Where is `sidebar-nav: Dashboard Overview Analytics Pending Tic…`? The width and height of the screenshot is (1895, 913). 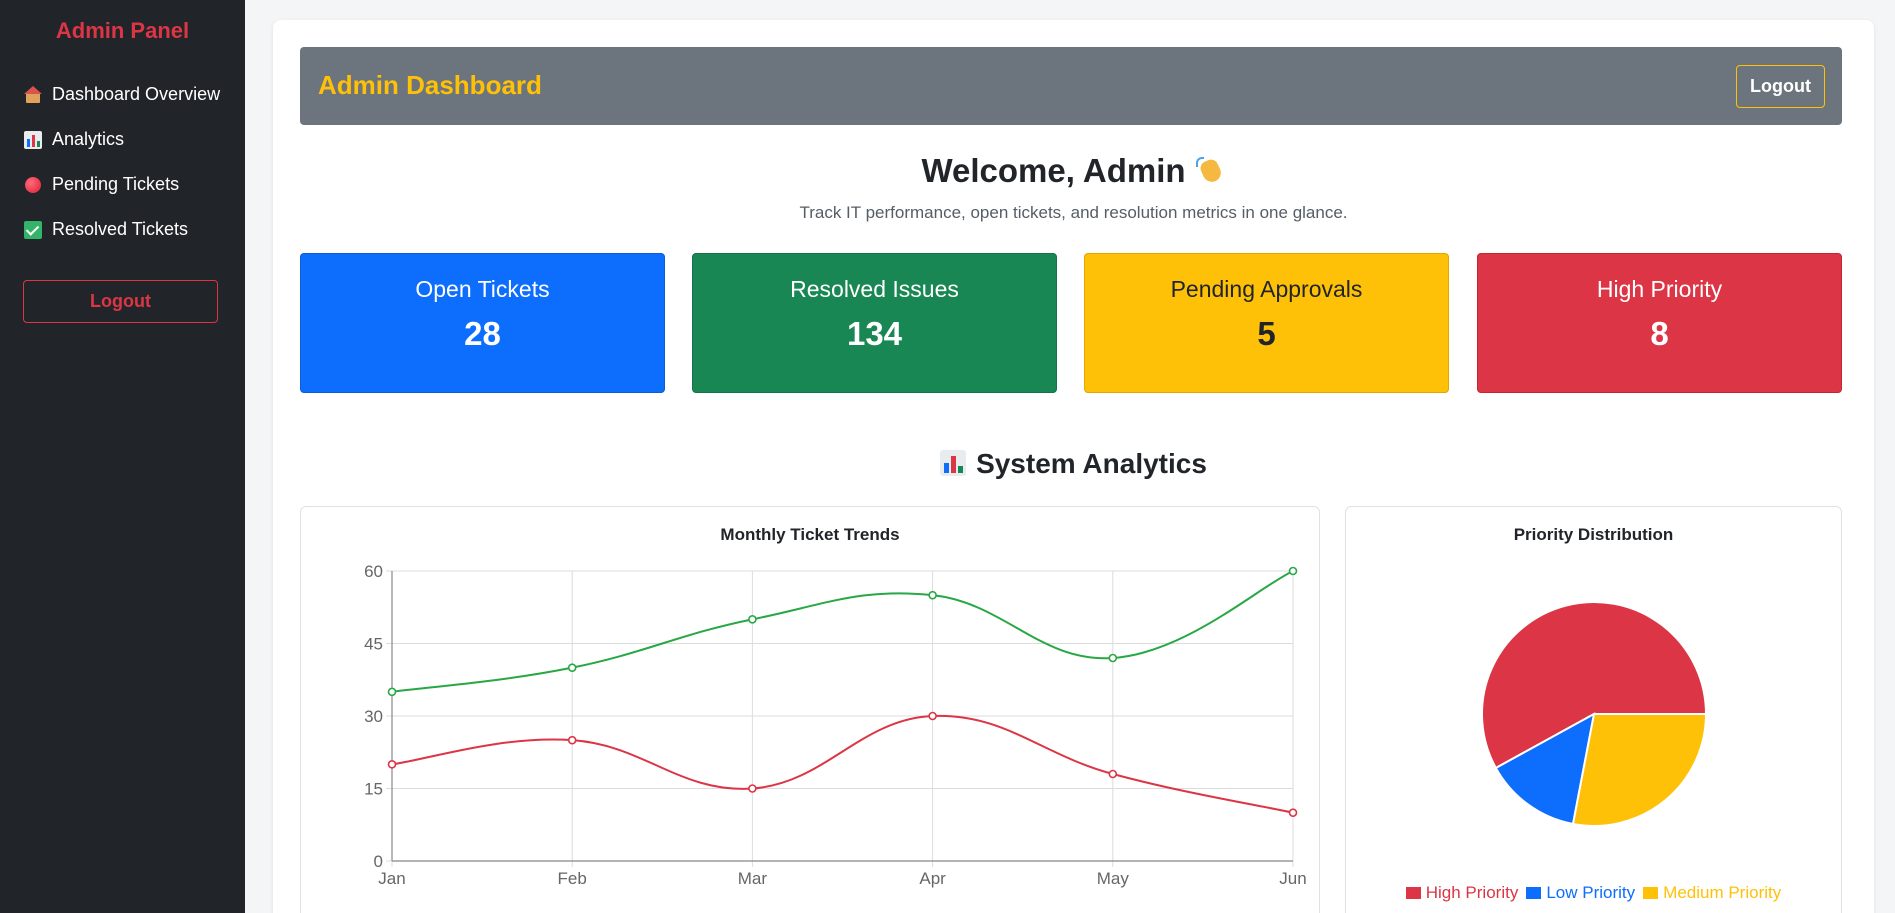 sidebar-nav: Dashboard Overview Analytics Pending Tic… is located at coordinates (122, 162).